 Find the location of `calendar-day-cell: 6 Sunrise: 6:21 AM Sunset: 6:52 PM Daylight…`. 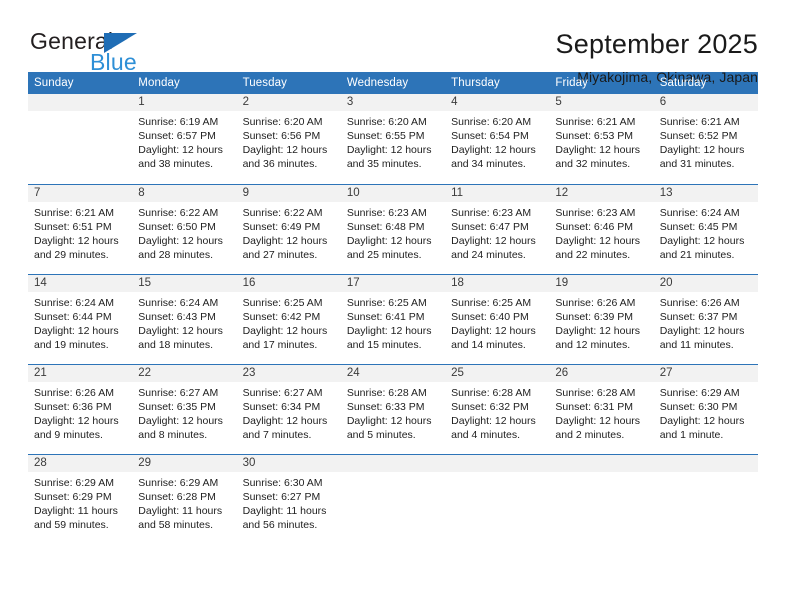

calendar-day-cell: 6 Sunrise: 6:21 AM Sunset: 6:52 PM Daylight… is located at coordinates (705, 139).